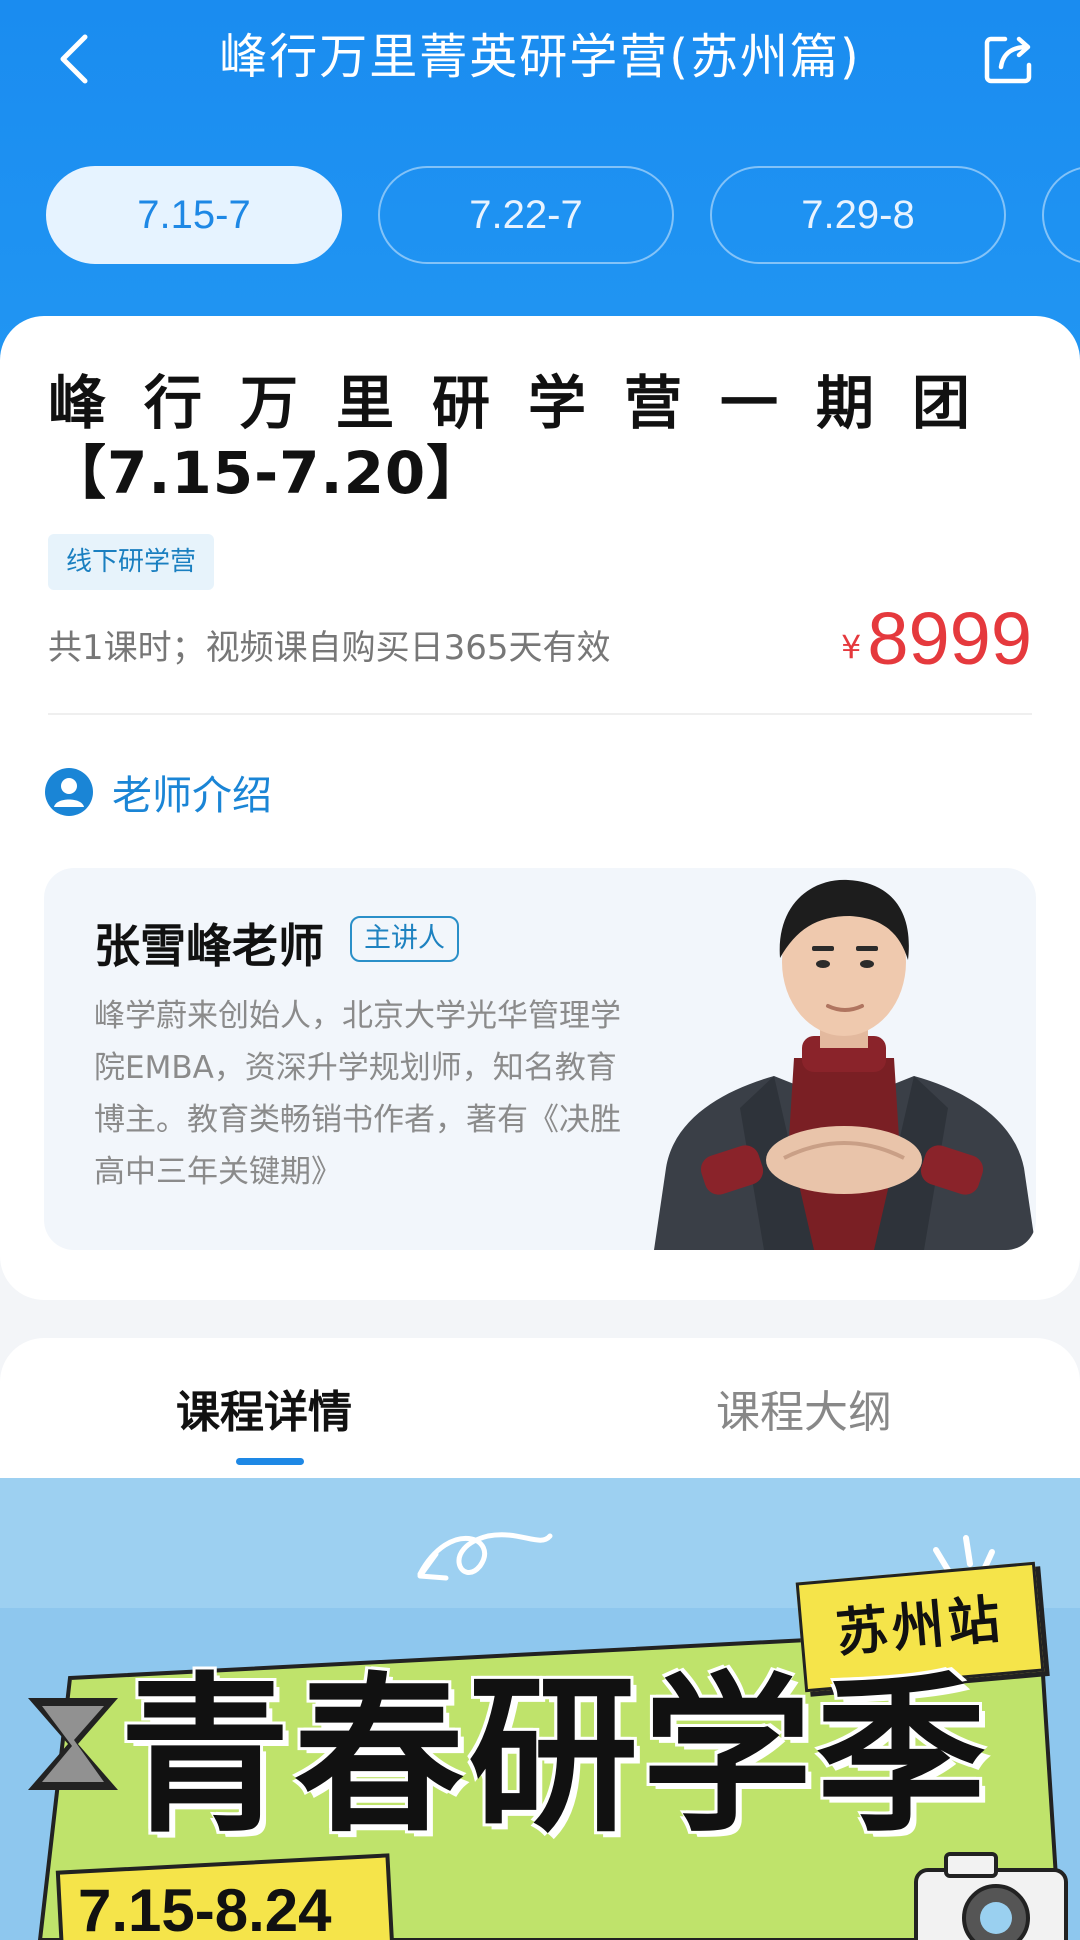 This screenshot has height=1940, width=1080. What do you see at coordinates (851, 647) in the screenshot?
I see `price-symbol: ¥` at bounding box center [851, 647].